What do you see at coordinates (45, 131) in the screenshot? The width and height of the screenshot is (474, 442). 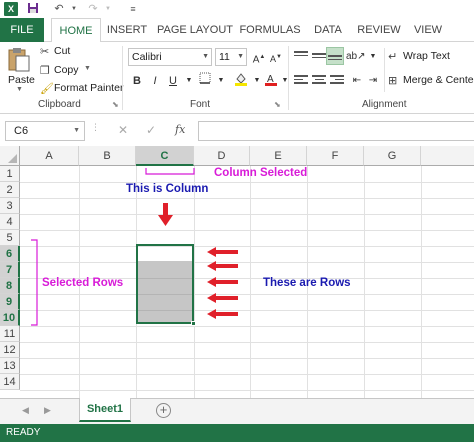 I see `name-box: C6 ▼` at bounding box center [45, 131].